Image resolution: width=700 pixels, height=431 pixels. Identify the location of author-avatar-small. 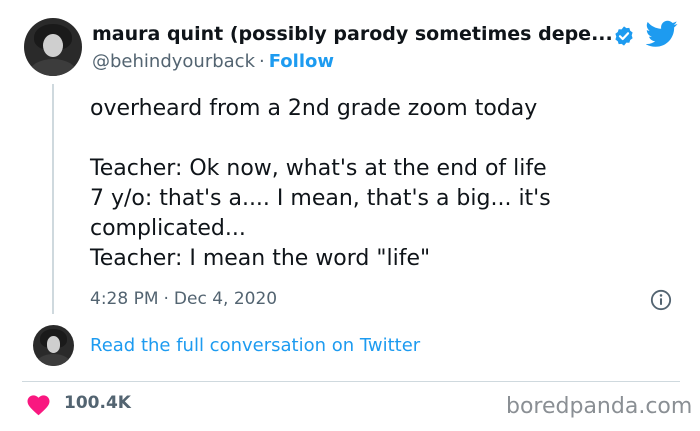
(53, 345).